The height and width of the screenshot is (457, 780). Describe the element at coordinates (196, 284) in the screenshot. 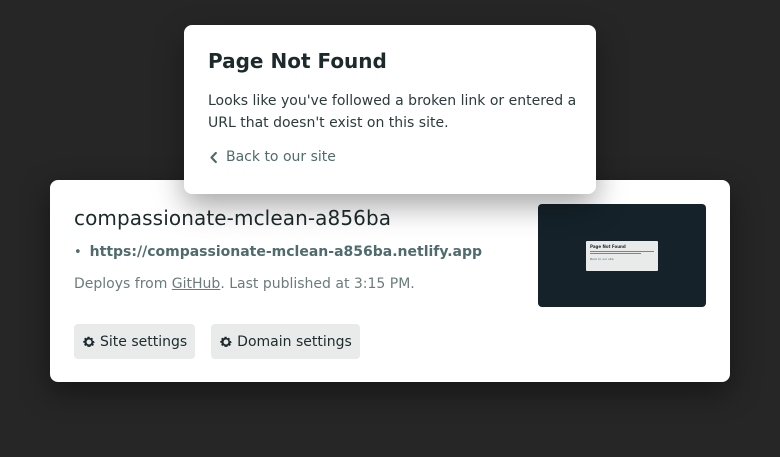

I see `github-link: GitHub` at that location.